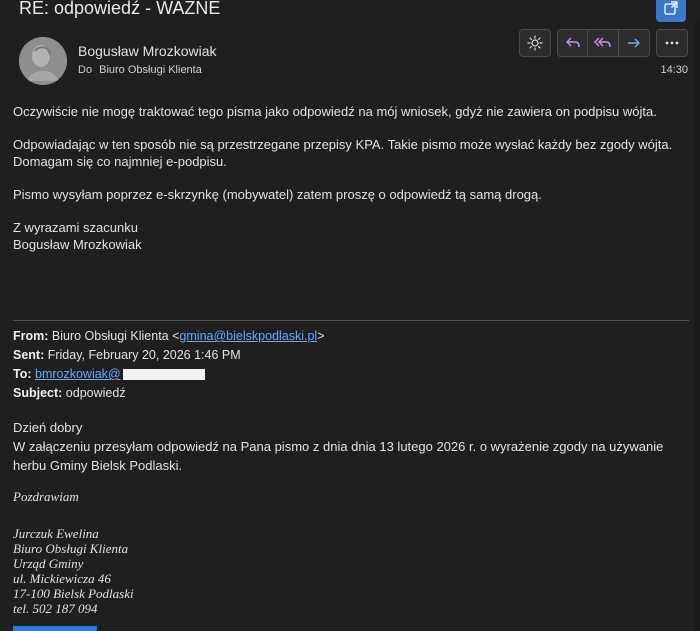  Describe the element at coordinates (77, 244) in the screenshot. I see `closing-signature: Bogusław Mrozkowiak` at that location.